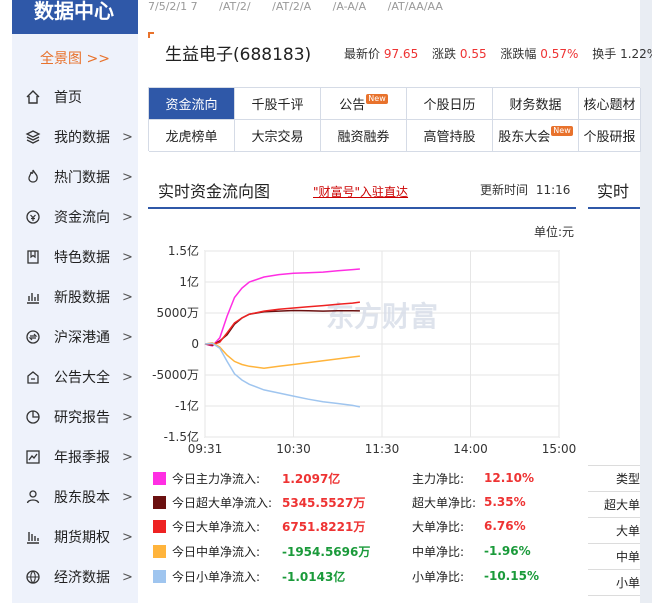 The height and width of the screenshot is (603, 652). Describe the element at coordinates (238, 52) in the screenshot. I see `stock-name: 生益电子(688183)` at that location.